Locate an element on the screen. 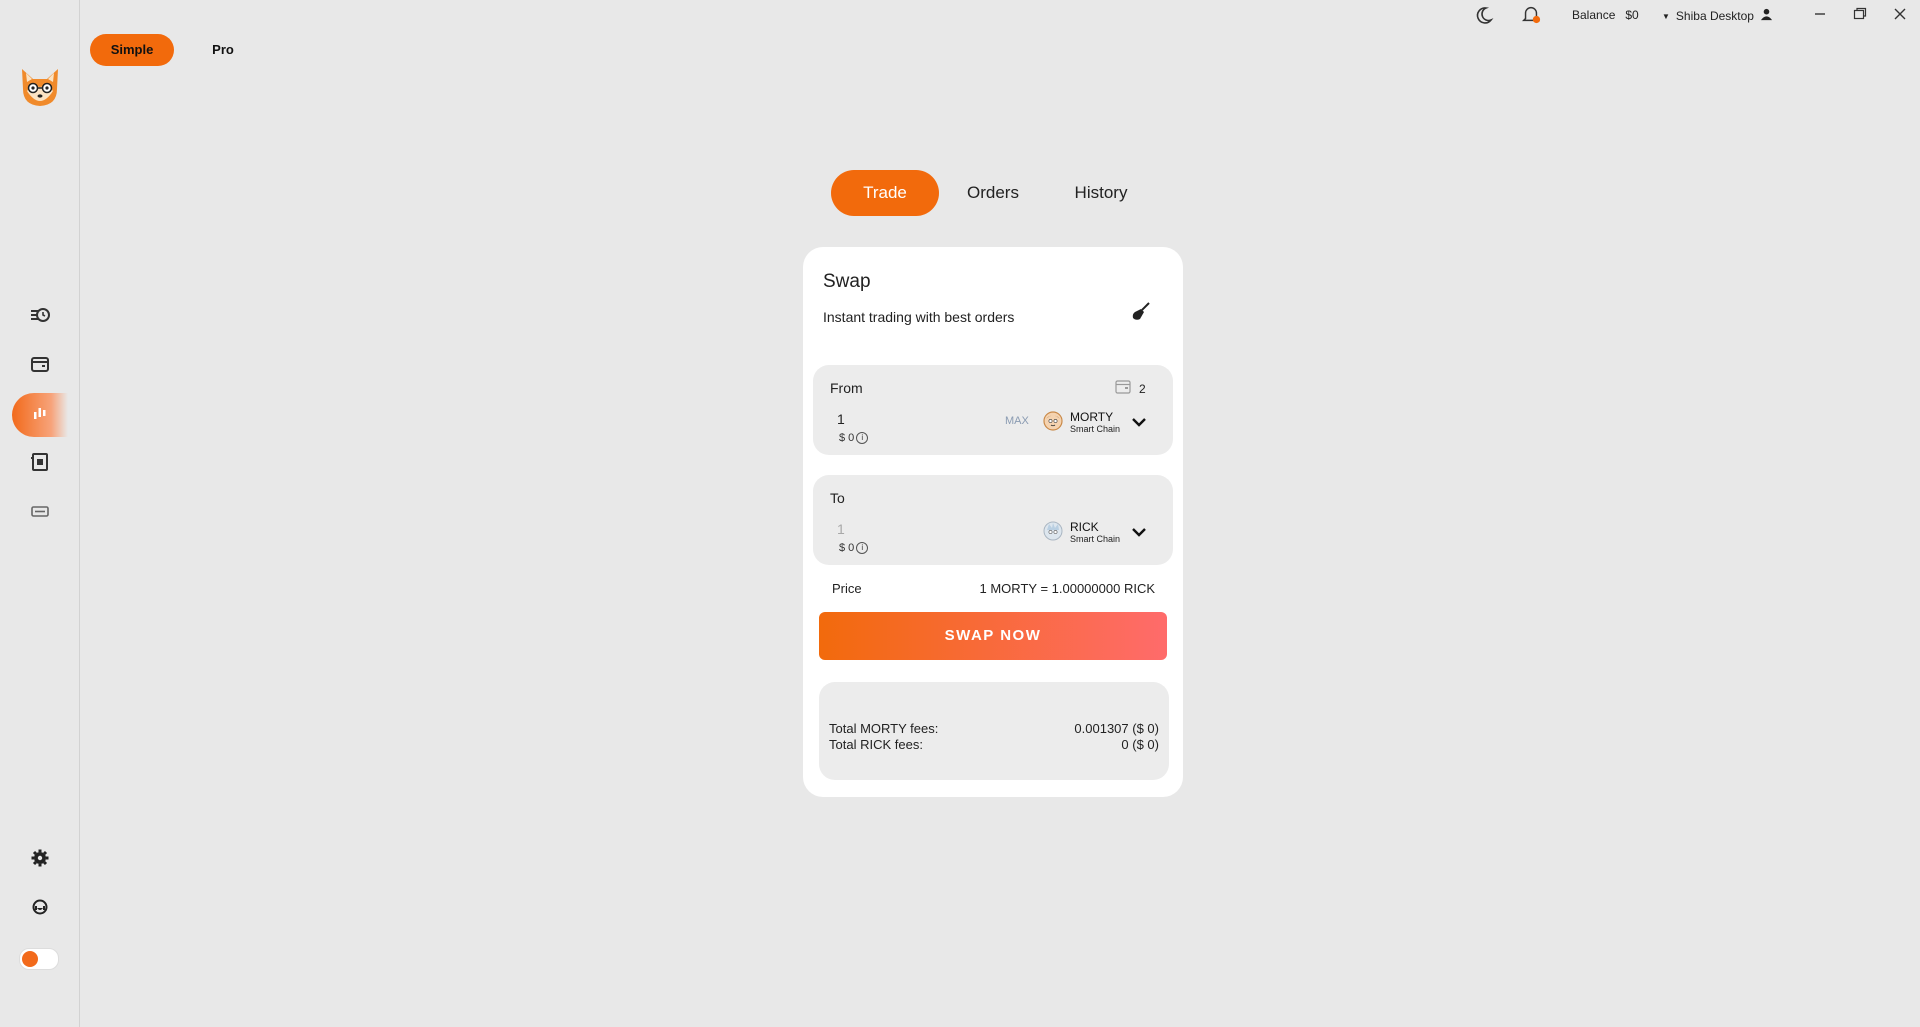  price-label: Price is located at coordinates (847, 588).